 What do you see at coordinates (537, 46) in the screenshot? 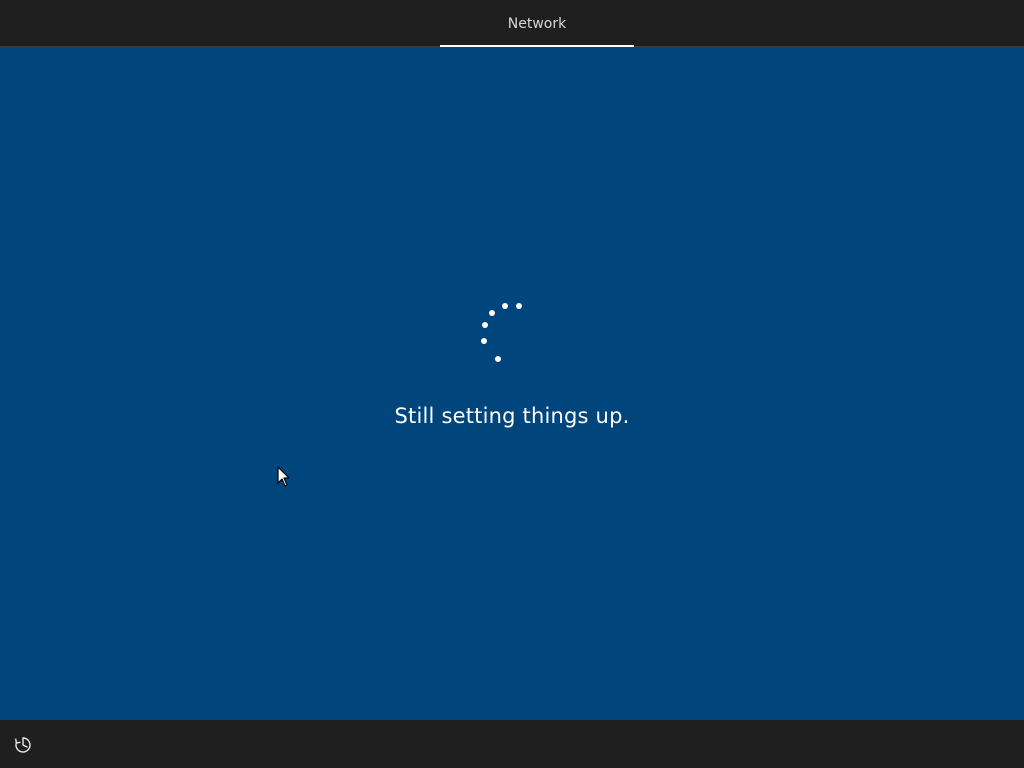
I see `active-step-indicator` at bounding box center [537, 46].